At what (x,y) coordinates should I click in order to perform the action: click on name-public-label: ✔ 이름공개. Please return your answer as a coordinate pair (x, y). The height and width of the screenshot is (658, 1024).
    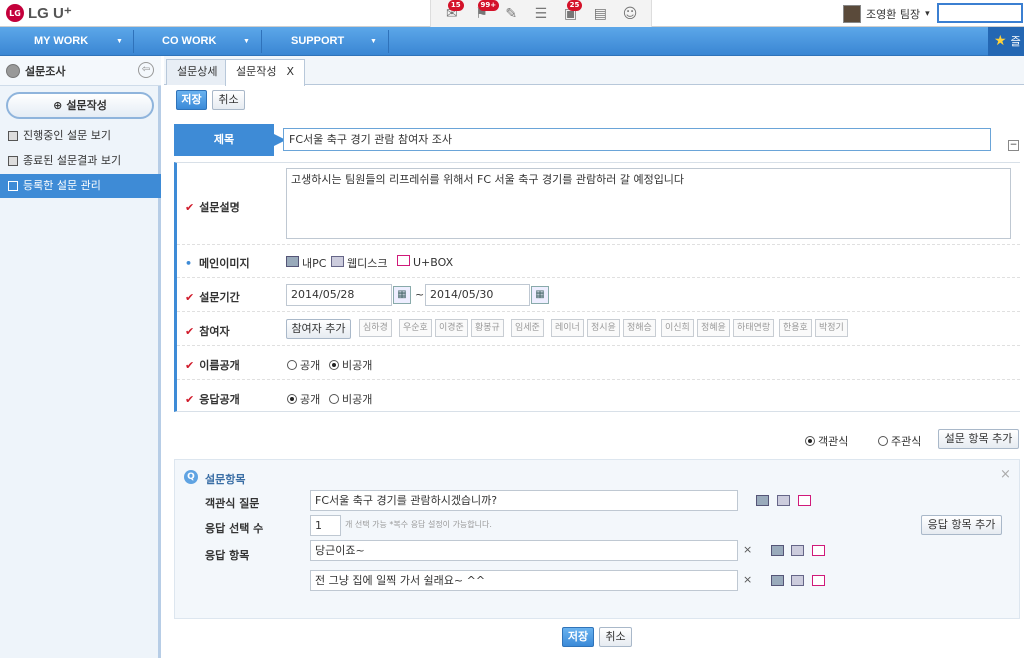
    Looking at the image, I should click on (212, 365).